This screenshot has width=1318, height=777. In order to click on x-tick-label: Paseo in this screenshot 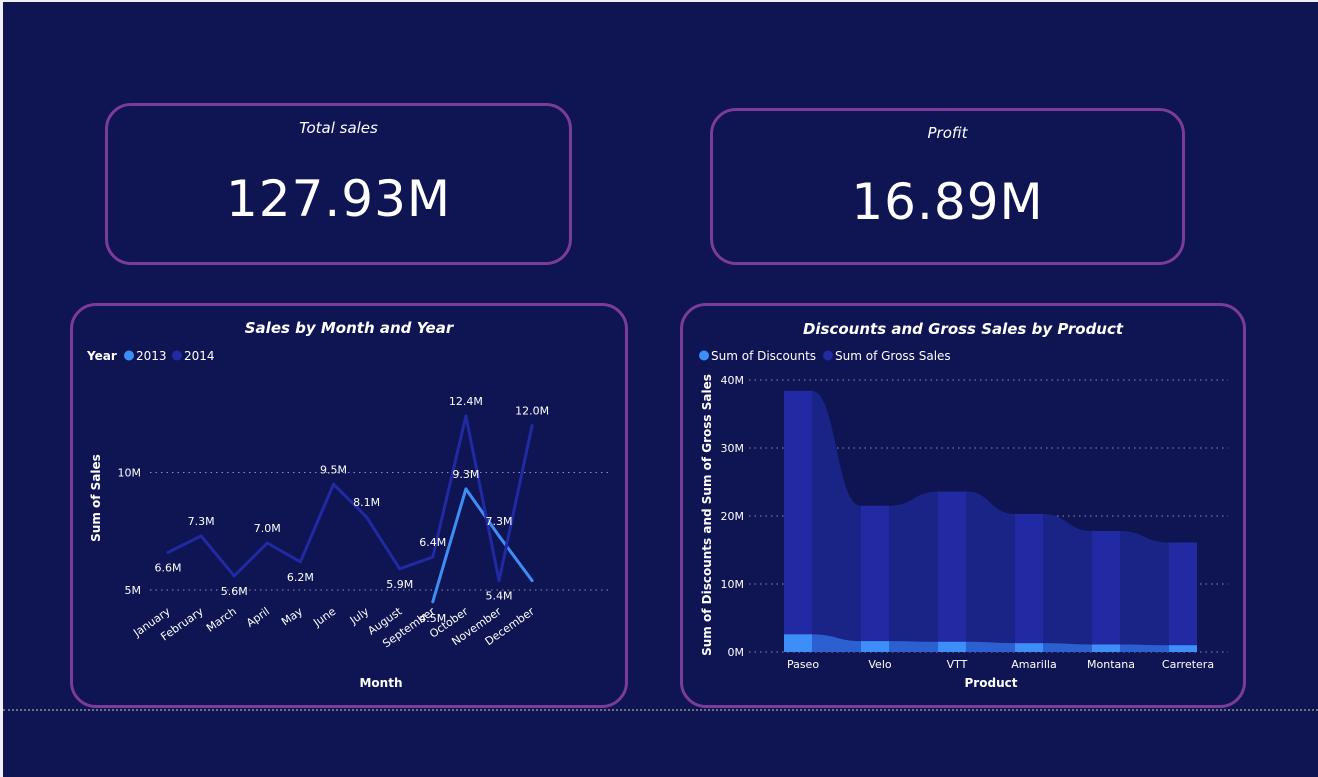, I will do `click(803, 664)`.